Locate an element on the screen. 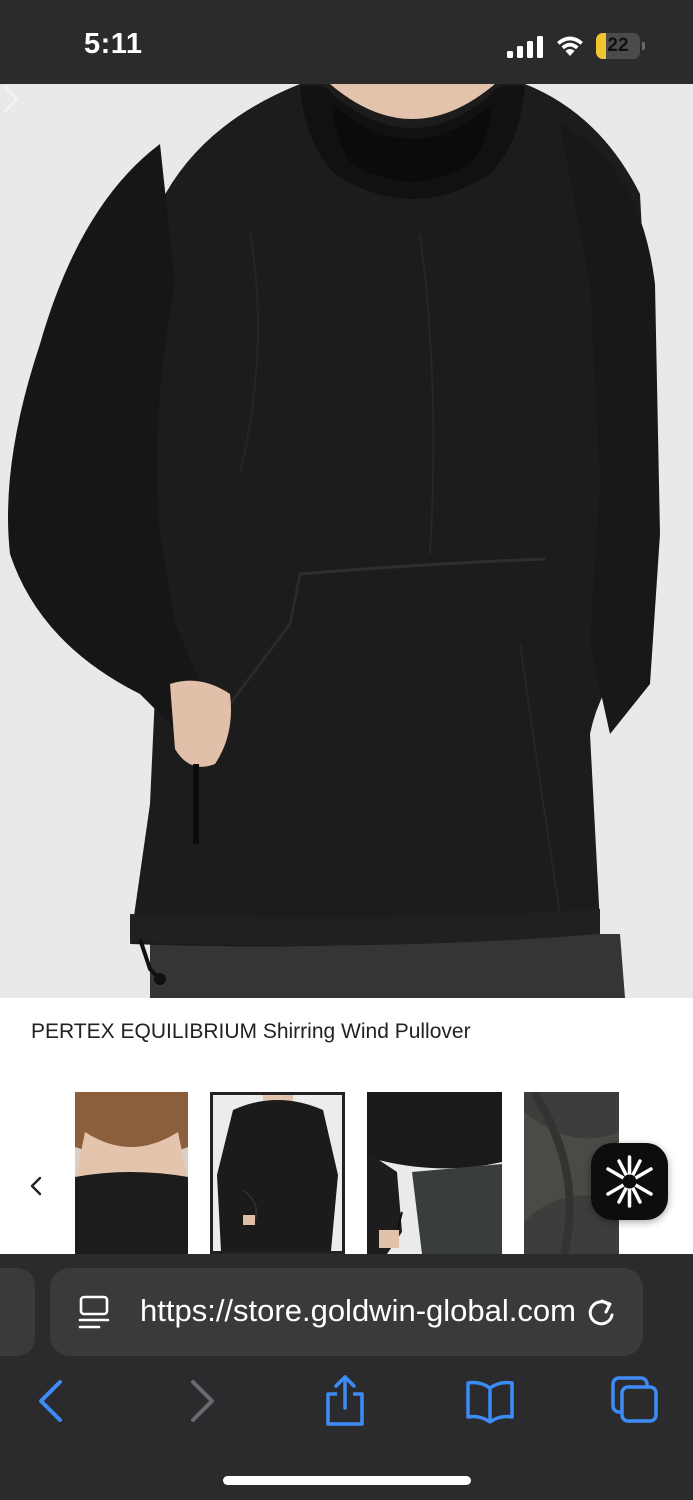 Image resolution: width=693 pixels, height=1500 pixels. cellular-signal-icon is located at coordinates (525, 47).